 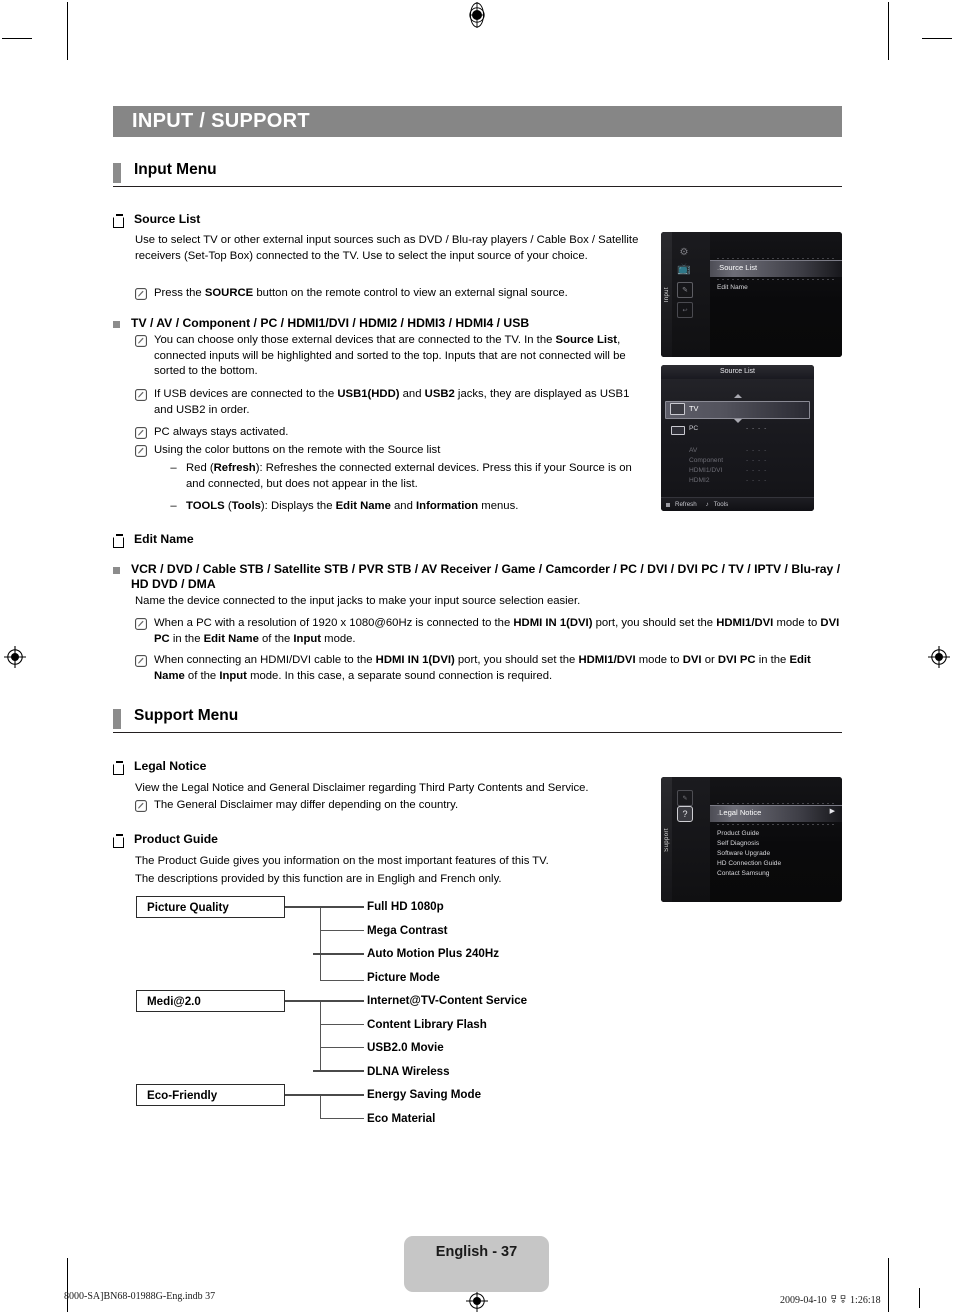 What do you see at coordinates (210, 1001) in the screenshot?
I see `tree-group-box-media20: Medi@2.0` at bounding box center [210, 1001].